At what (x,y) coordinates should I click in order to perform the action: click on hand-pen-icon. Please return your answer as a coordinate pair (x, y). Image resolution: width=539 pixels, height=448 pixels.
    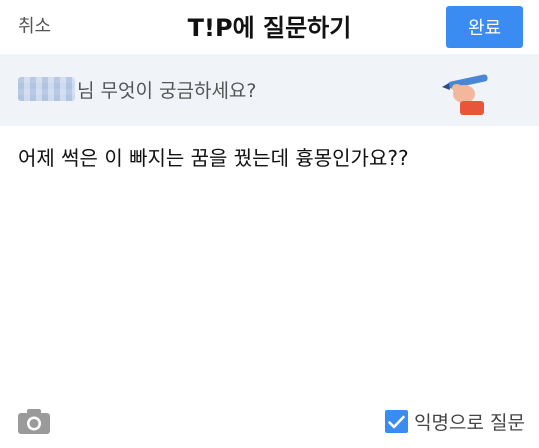
    Looking at the image, I should click on (464, 93).